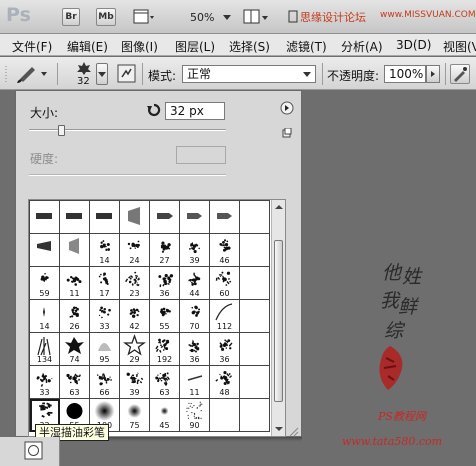  Describe the element at coordinates (105, 382) in the screenshot. I see `brush-preset-5-2: 66` at that location.